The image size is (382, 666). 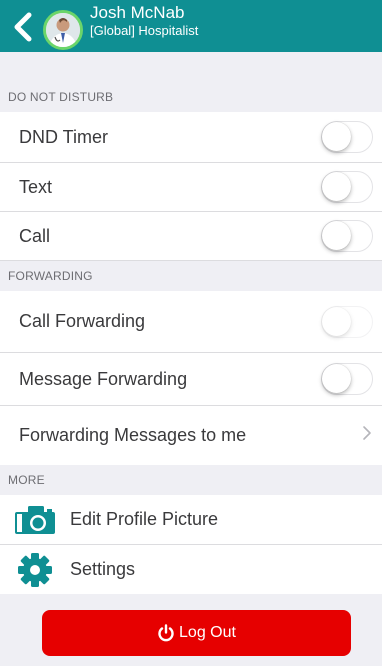 I want to click on back-button, so click(x=23, y=27).